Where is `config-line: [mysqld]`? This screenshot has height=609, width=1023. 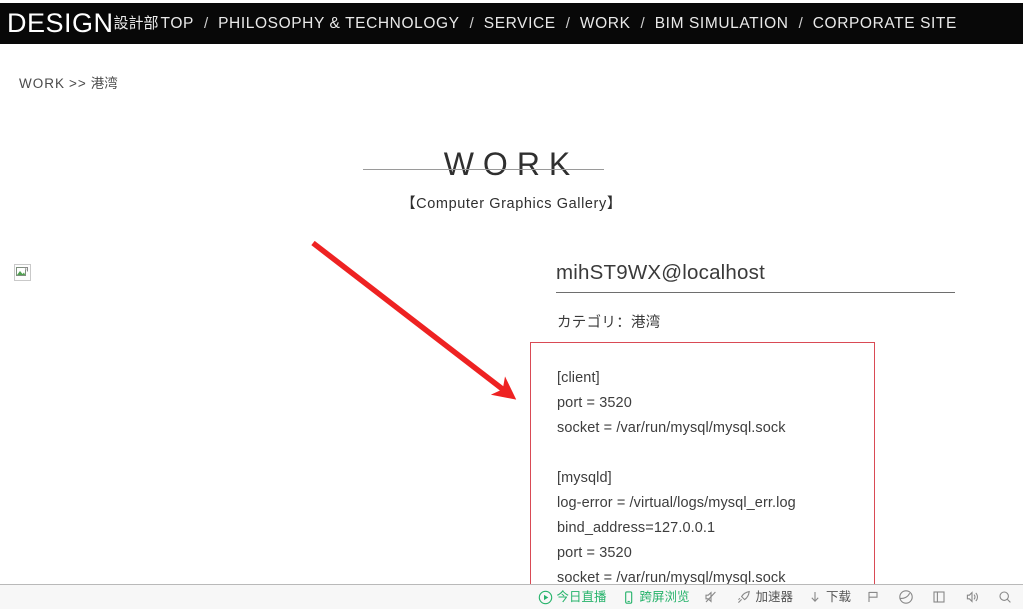 config-line: [mysqld] is located at coordinates (584, 478).